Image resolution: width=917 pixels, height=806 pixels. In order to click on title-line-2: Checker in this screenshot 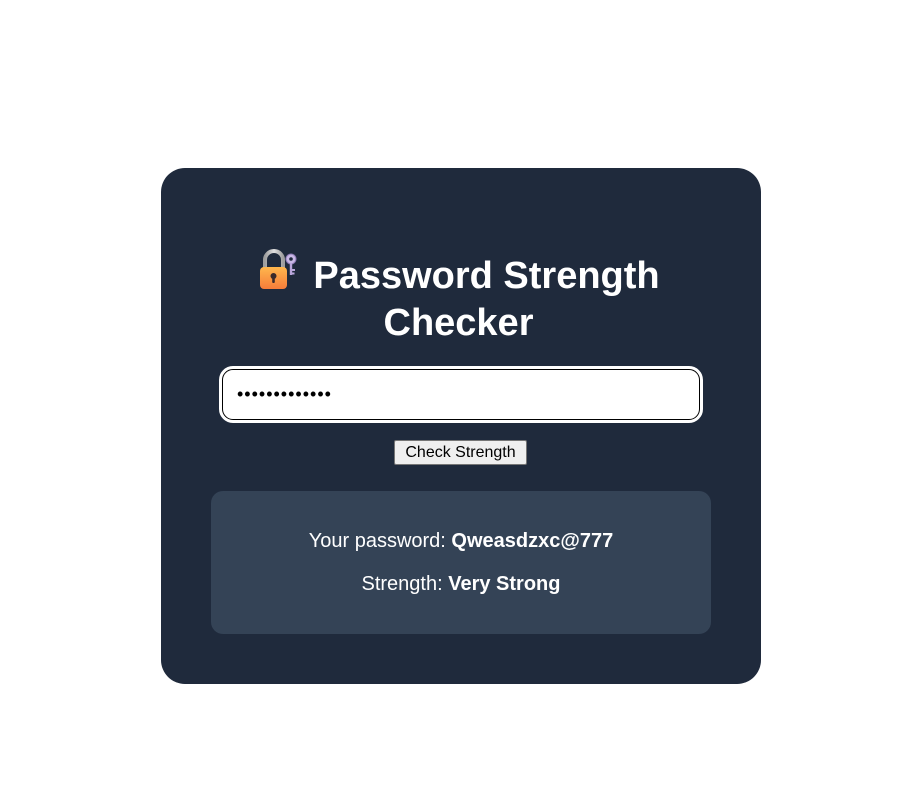, I will do `click(458, 323)`.